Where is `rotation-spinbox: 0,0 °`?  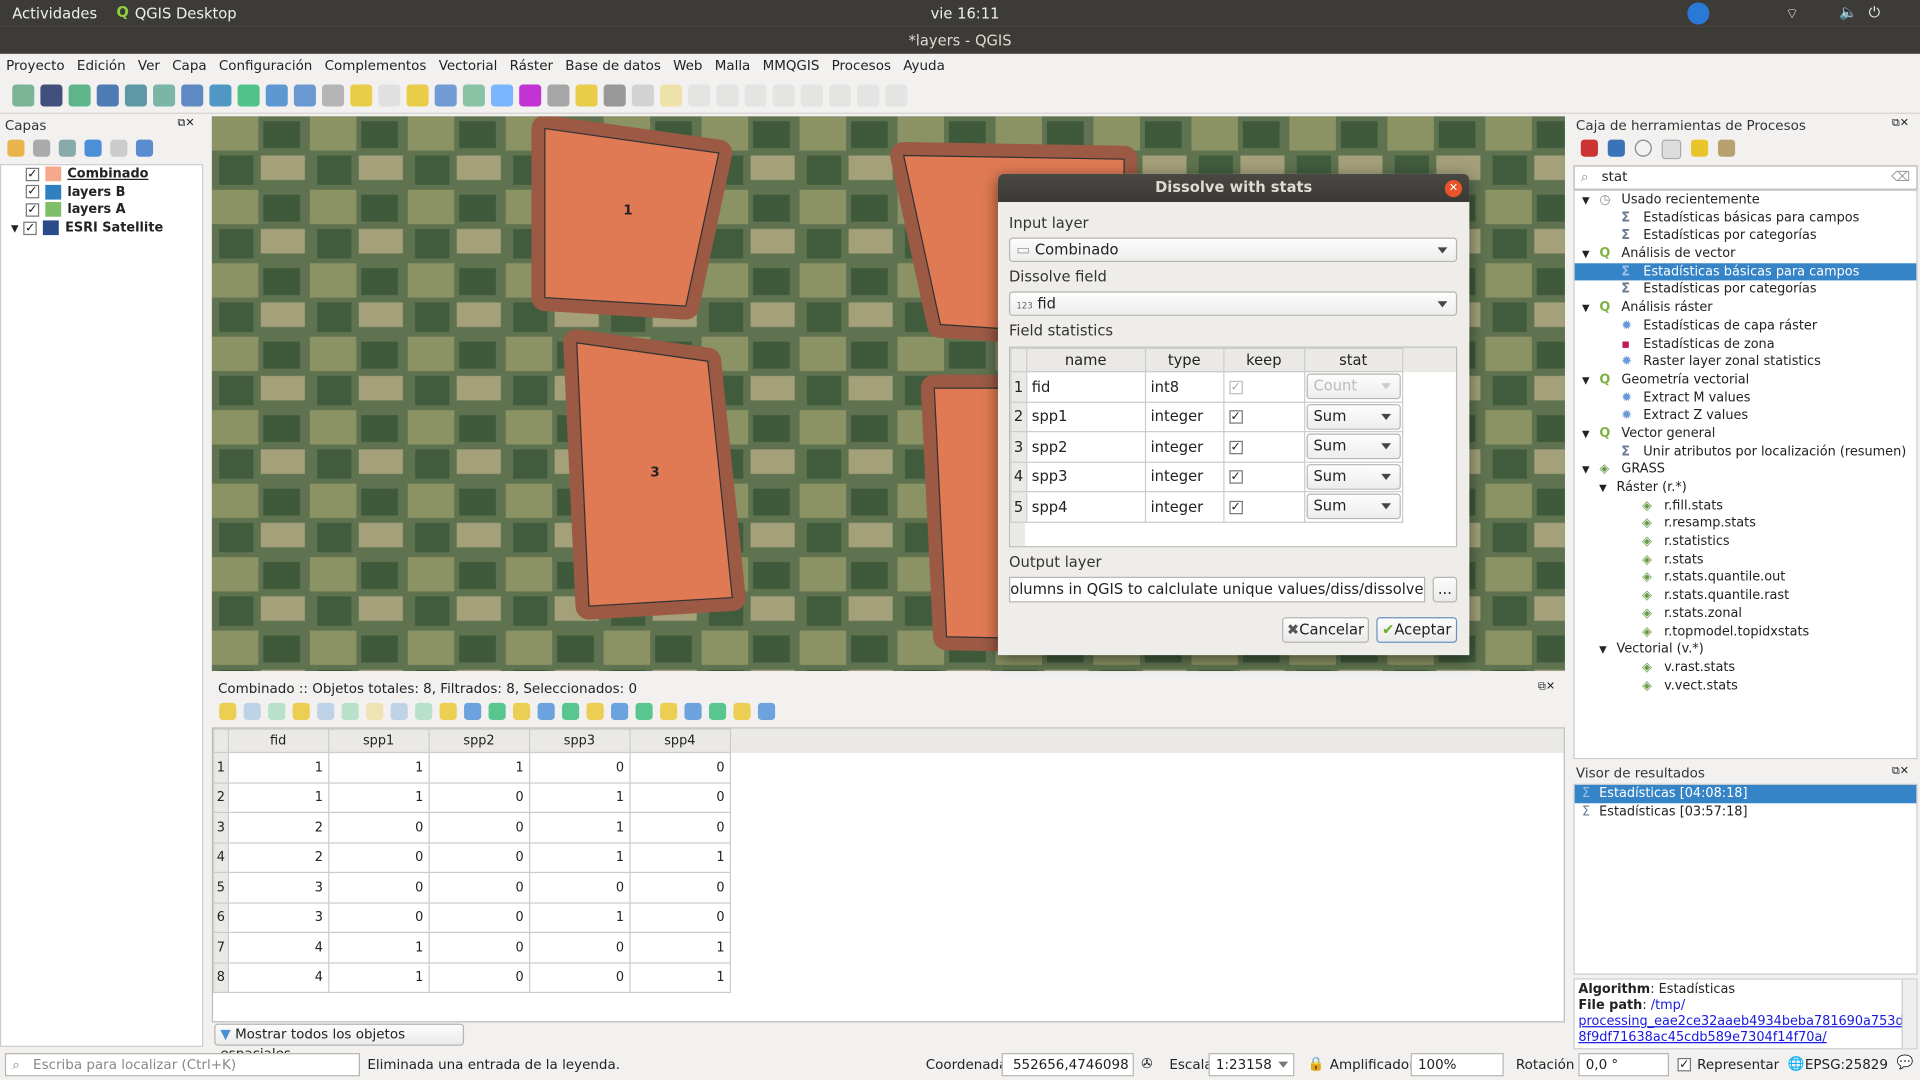
rotation-spinbox: 0,0 ° is located at coordinates (1623, 1065).